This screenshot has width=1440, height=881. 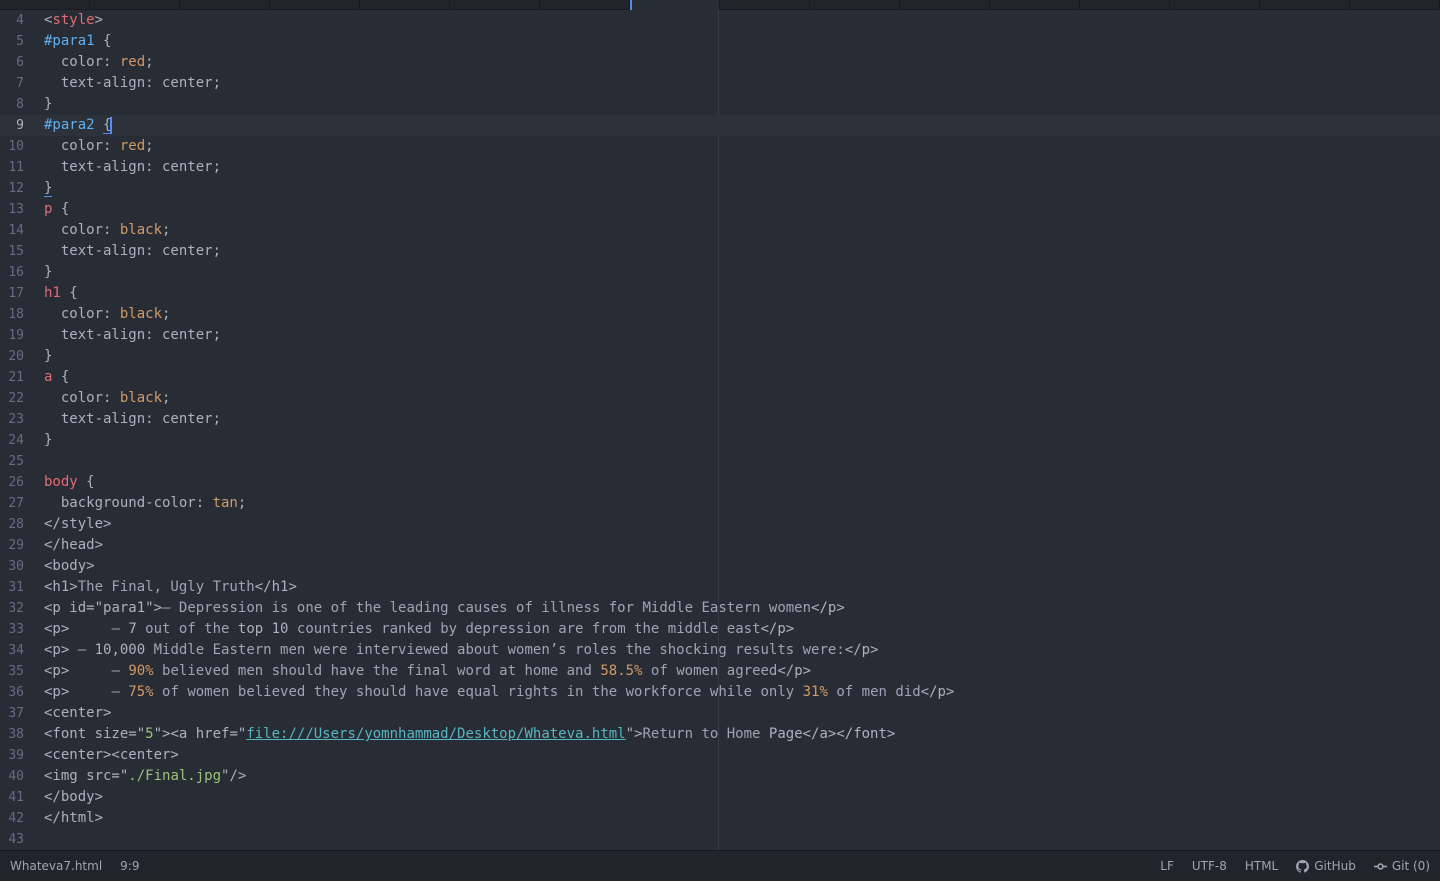 I want to click on line-content: </head>, so click(x=742, y=545).